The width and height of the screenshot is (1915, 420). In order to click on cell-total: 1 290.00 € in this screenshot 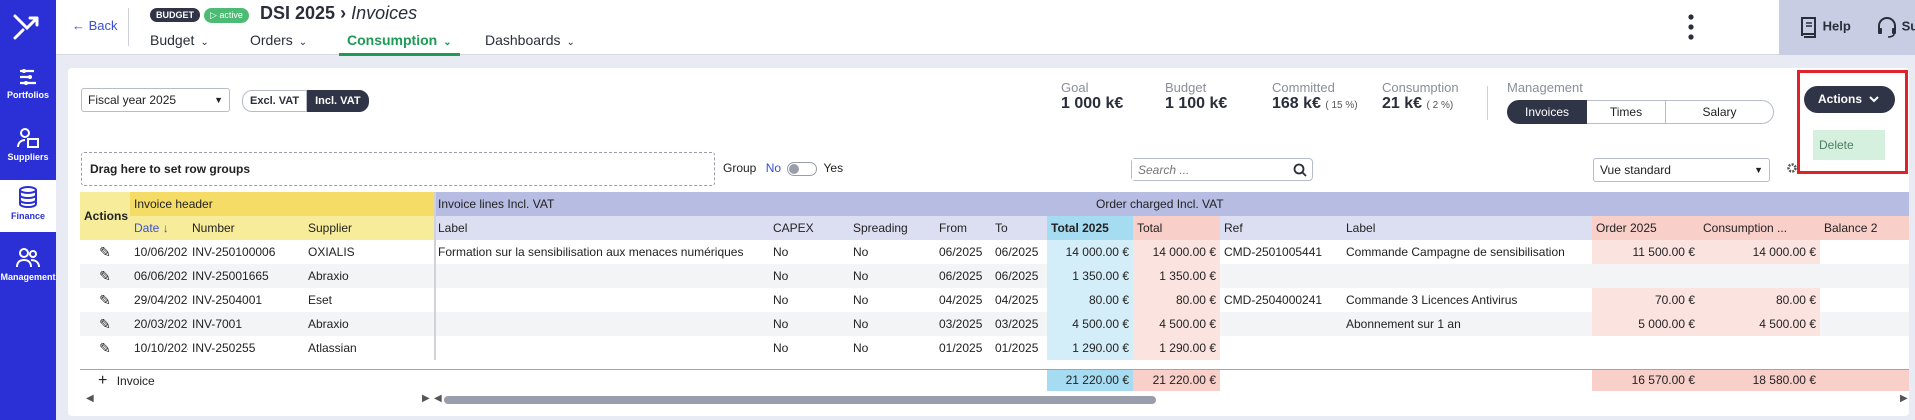, I will do `click(1176, 348)`.